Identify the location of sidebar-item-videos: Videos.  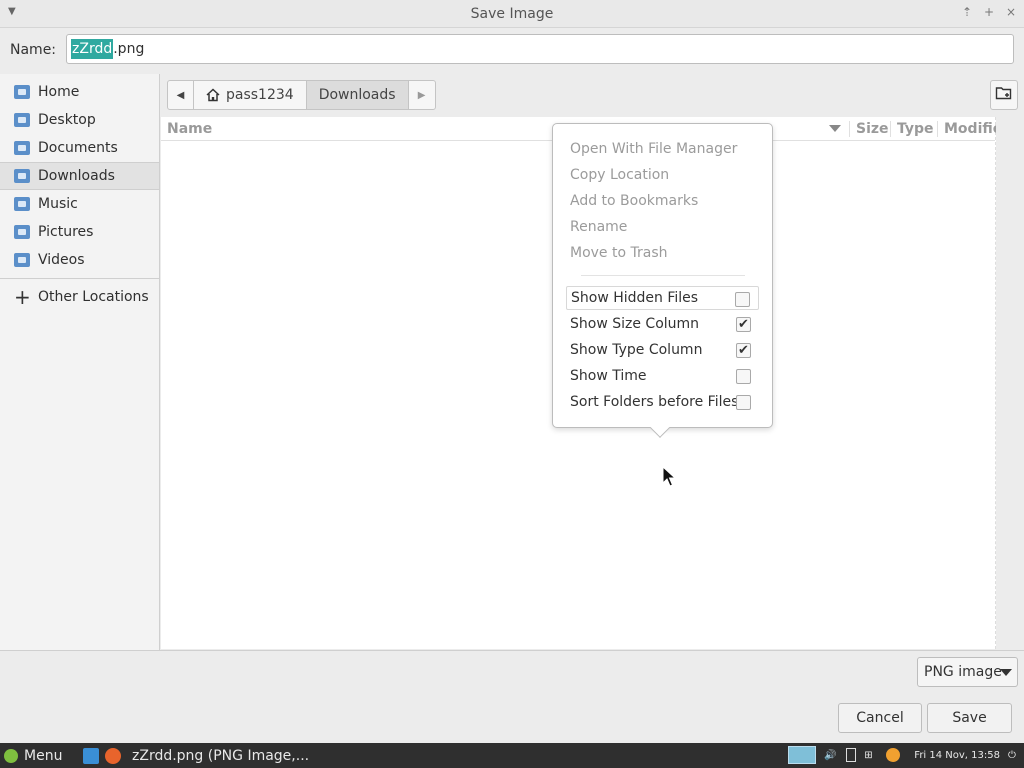
(79, 260).